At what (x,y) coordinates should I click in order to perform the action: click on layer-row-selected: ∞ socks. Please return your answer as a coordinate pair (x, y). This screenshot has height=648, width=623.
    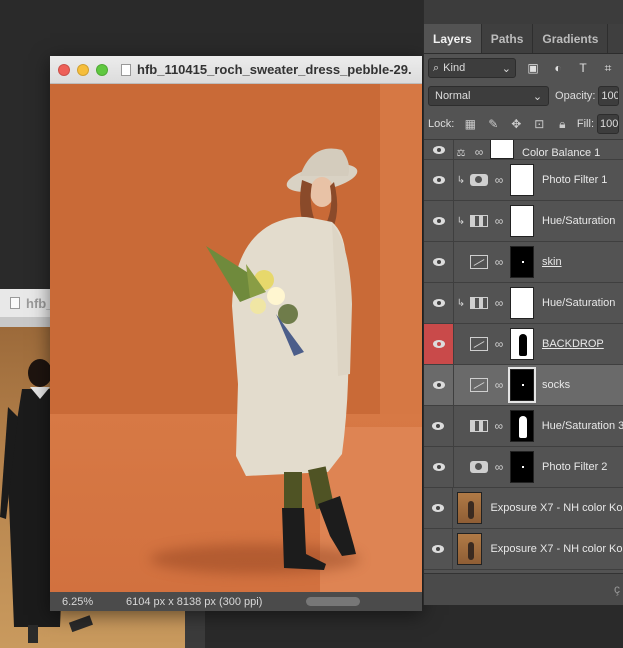
    Looking at the image, I should click on (523, 385).